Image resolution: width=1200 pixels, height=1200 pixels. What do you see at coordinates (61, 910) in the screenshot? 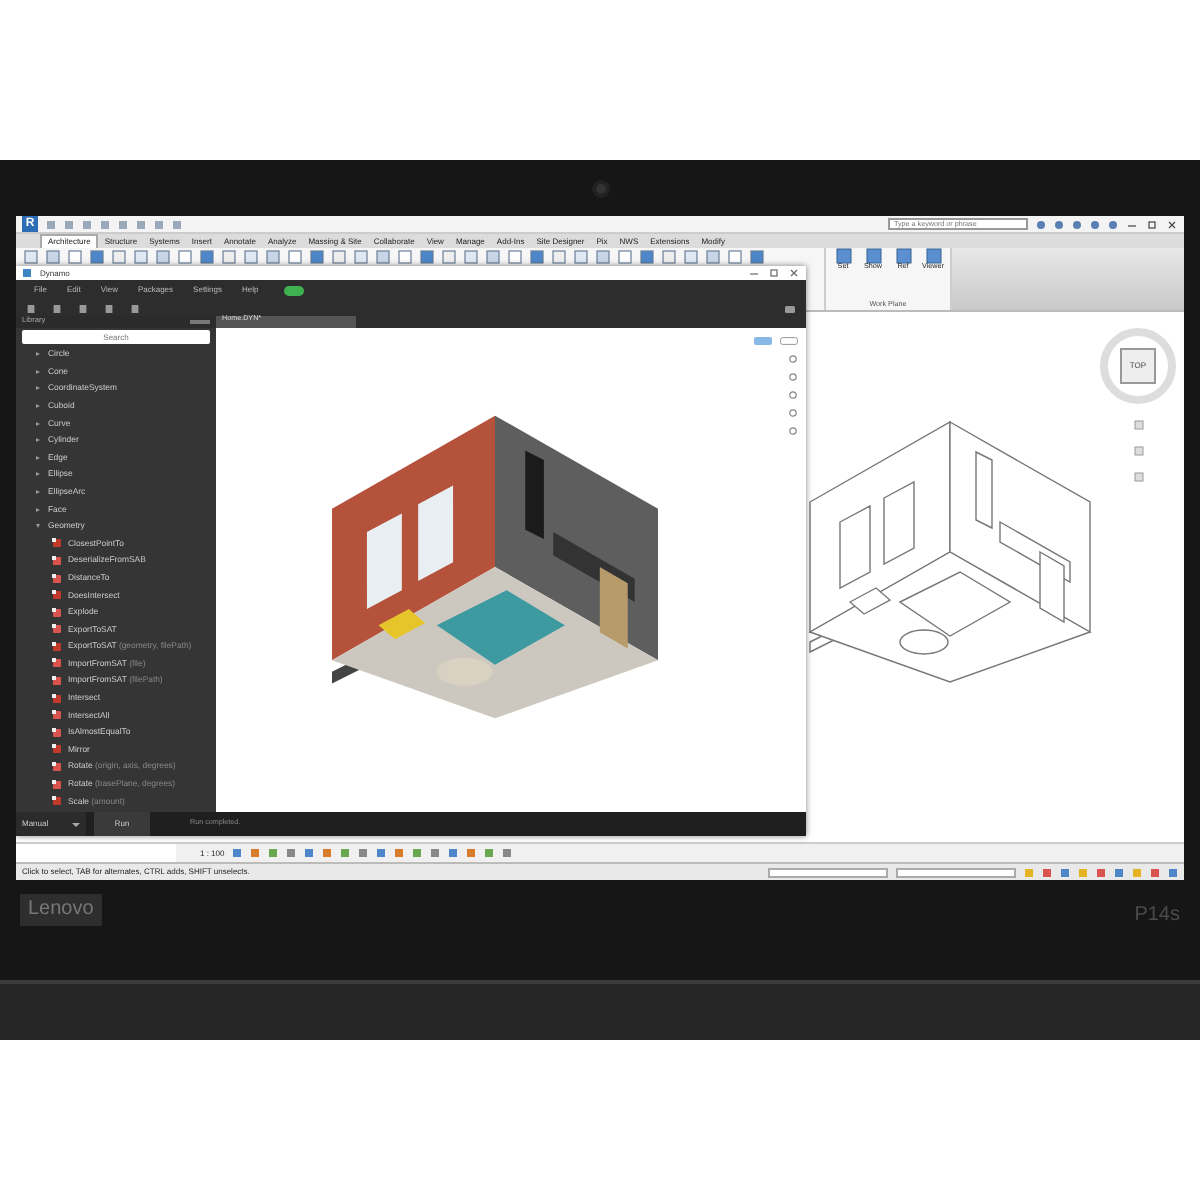
I see `brand-logo: Lenovo` at bounding box center [61, 910].